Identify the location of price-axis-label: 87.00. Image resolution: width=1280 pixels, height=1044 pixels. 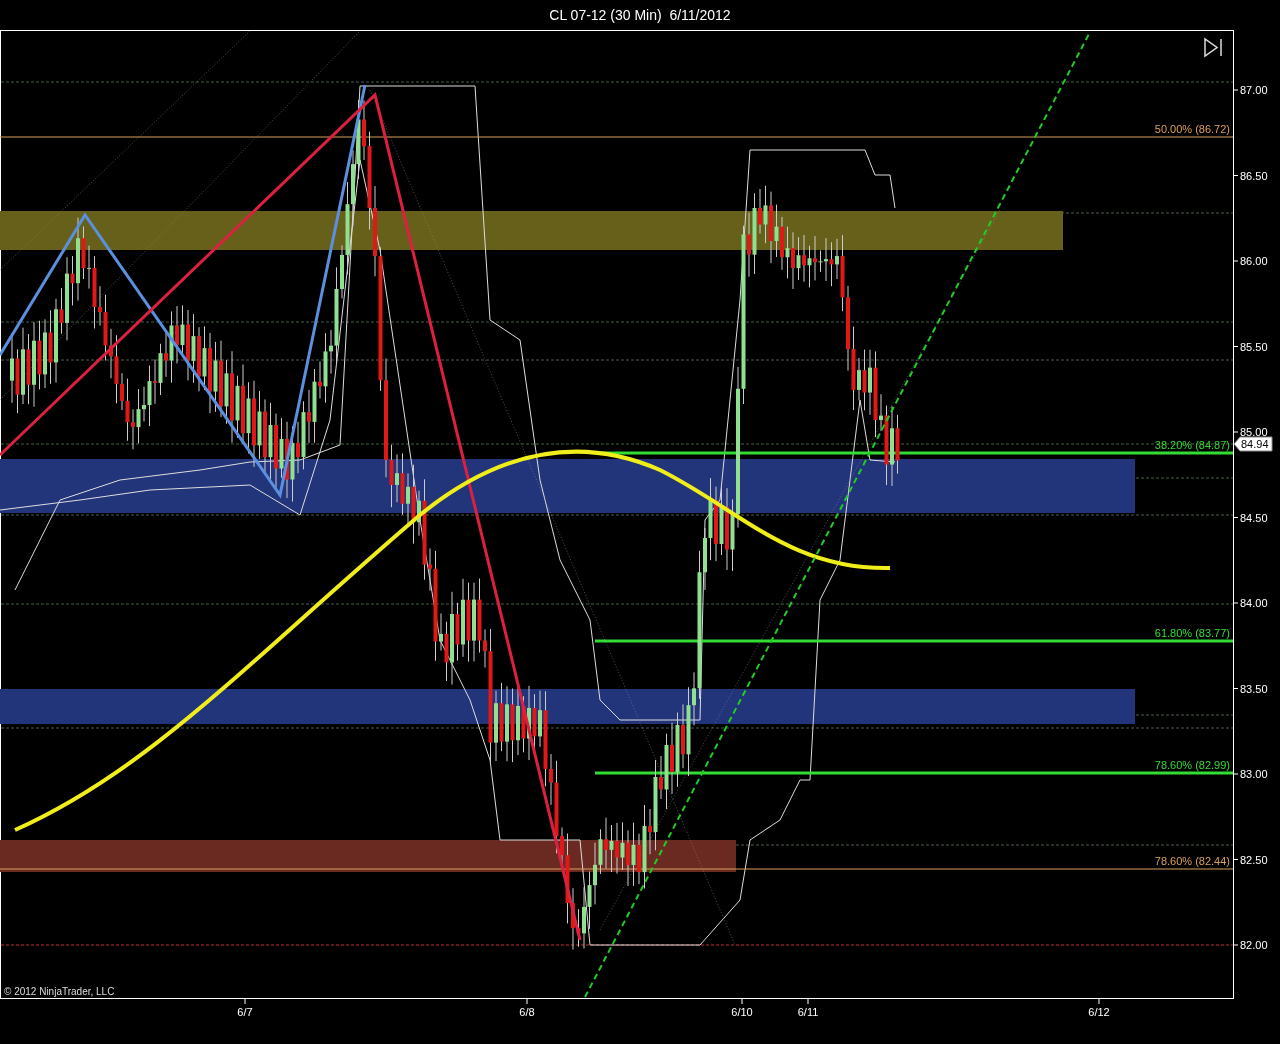
(1254, 90).